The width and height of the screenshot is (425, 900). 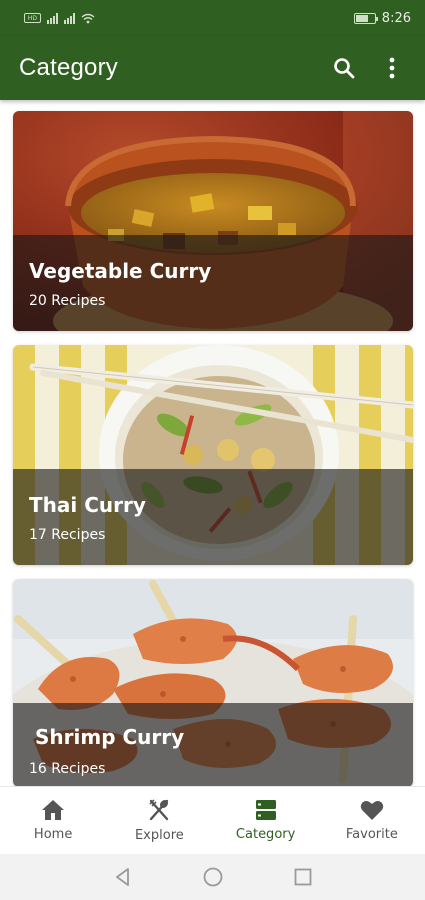 I want to click on signal-2-icon, so click(x=69, y=18).